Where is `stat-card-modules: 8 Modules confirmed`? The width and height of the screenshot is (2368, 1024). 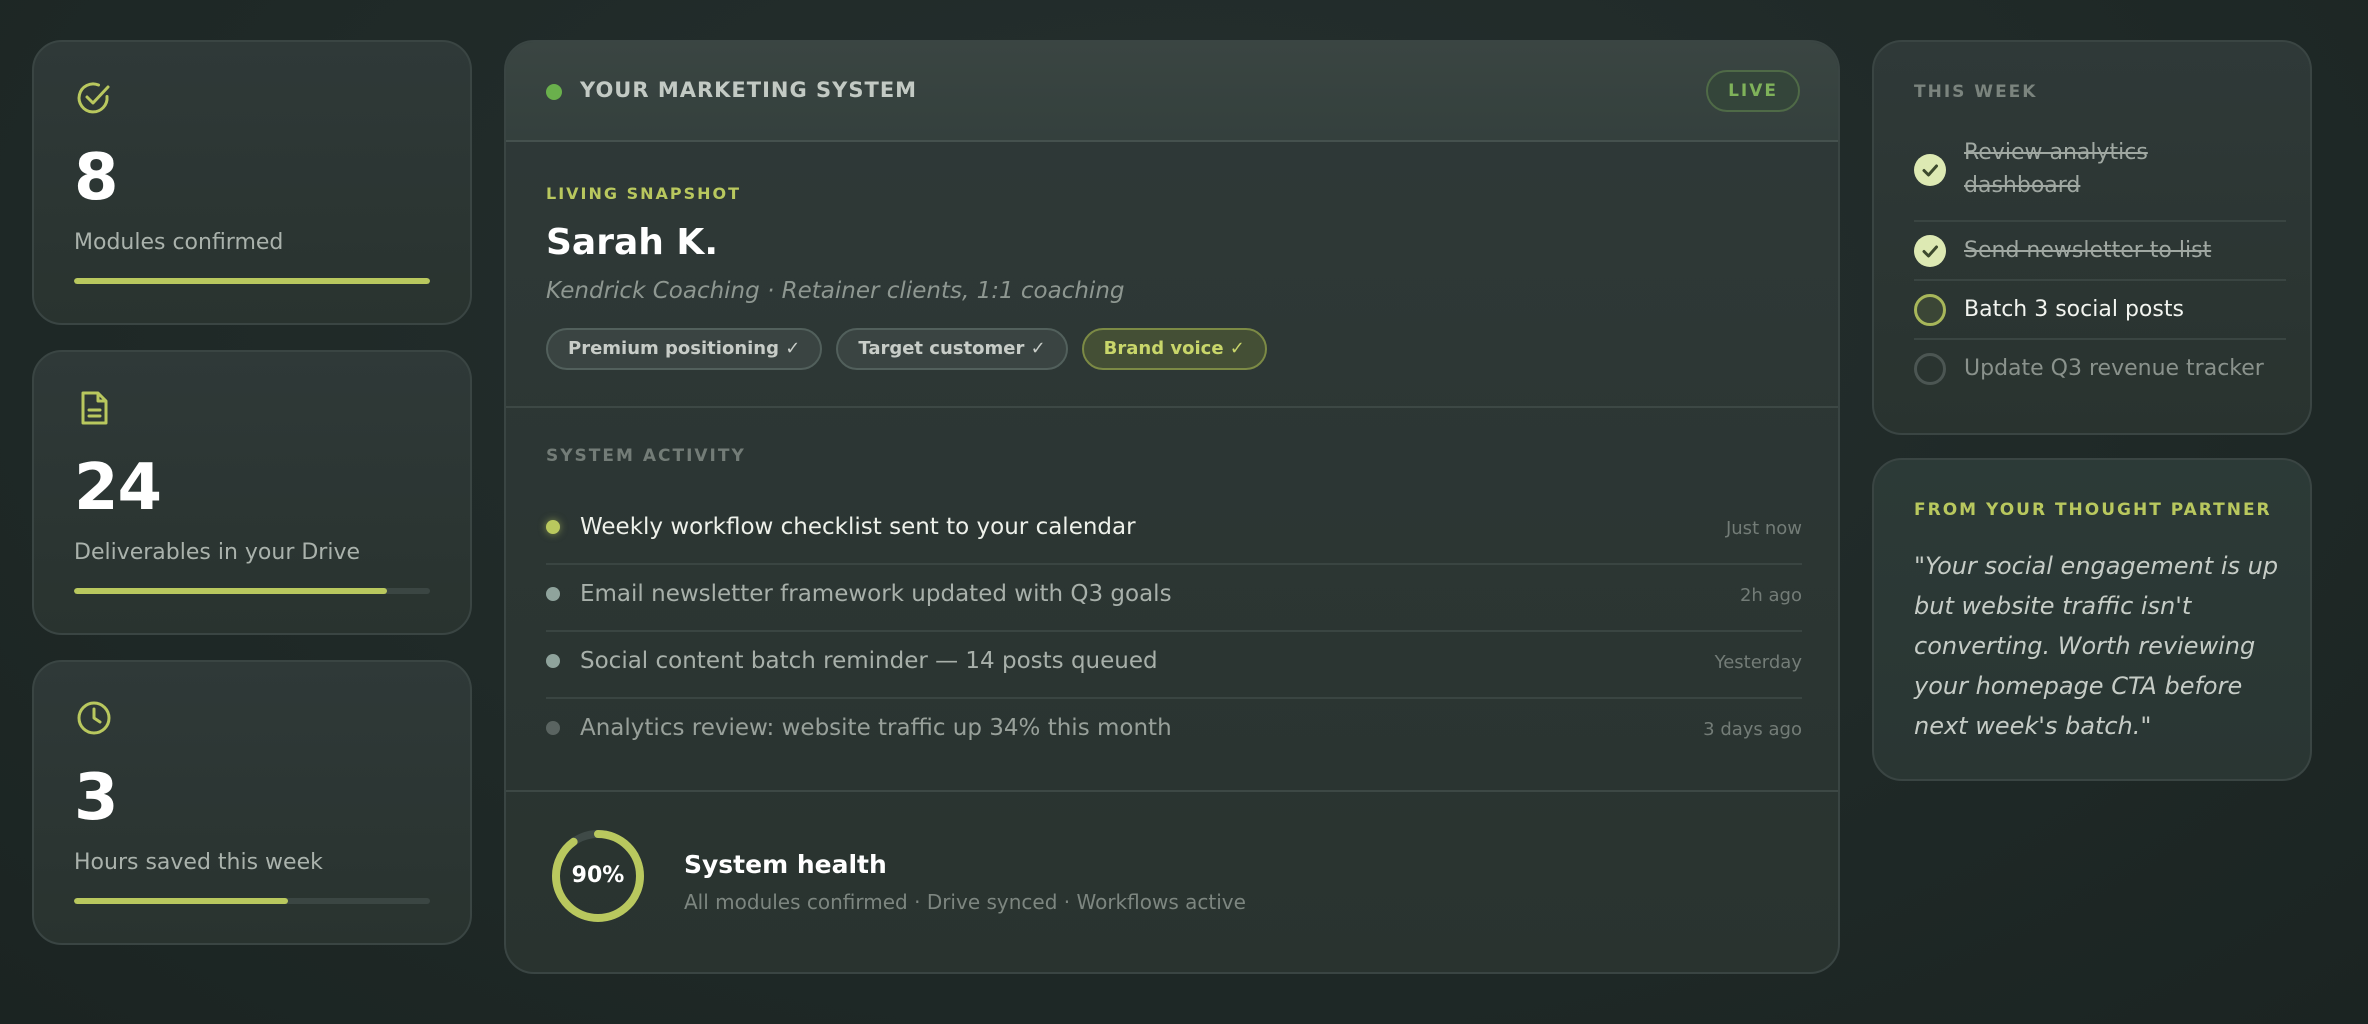
stat-card-modules: 8 Modules confirmed is located at coordinates (252, 182).